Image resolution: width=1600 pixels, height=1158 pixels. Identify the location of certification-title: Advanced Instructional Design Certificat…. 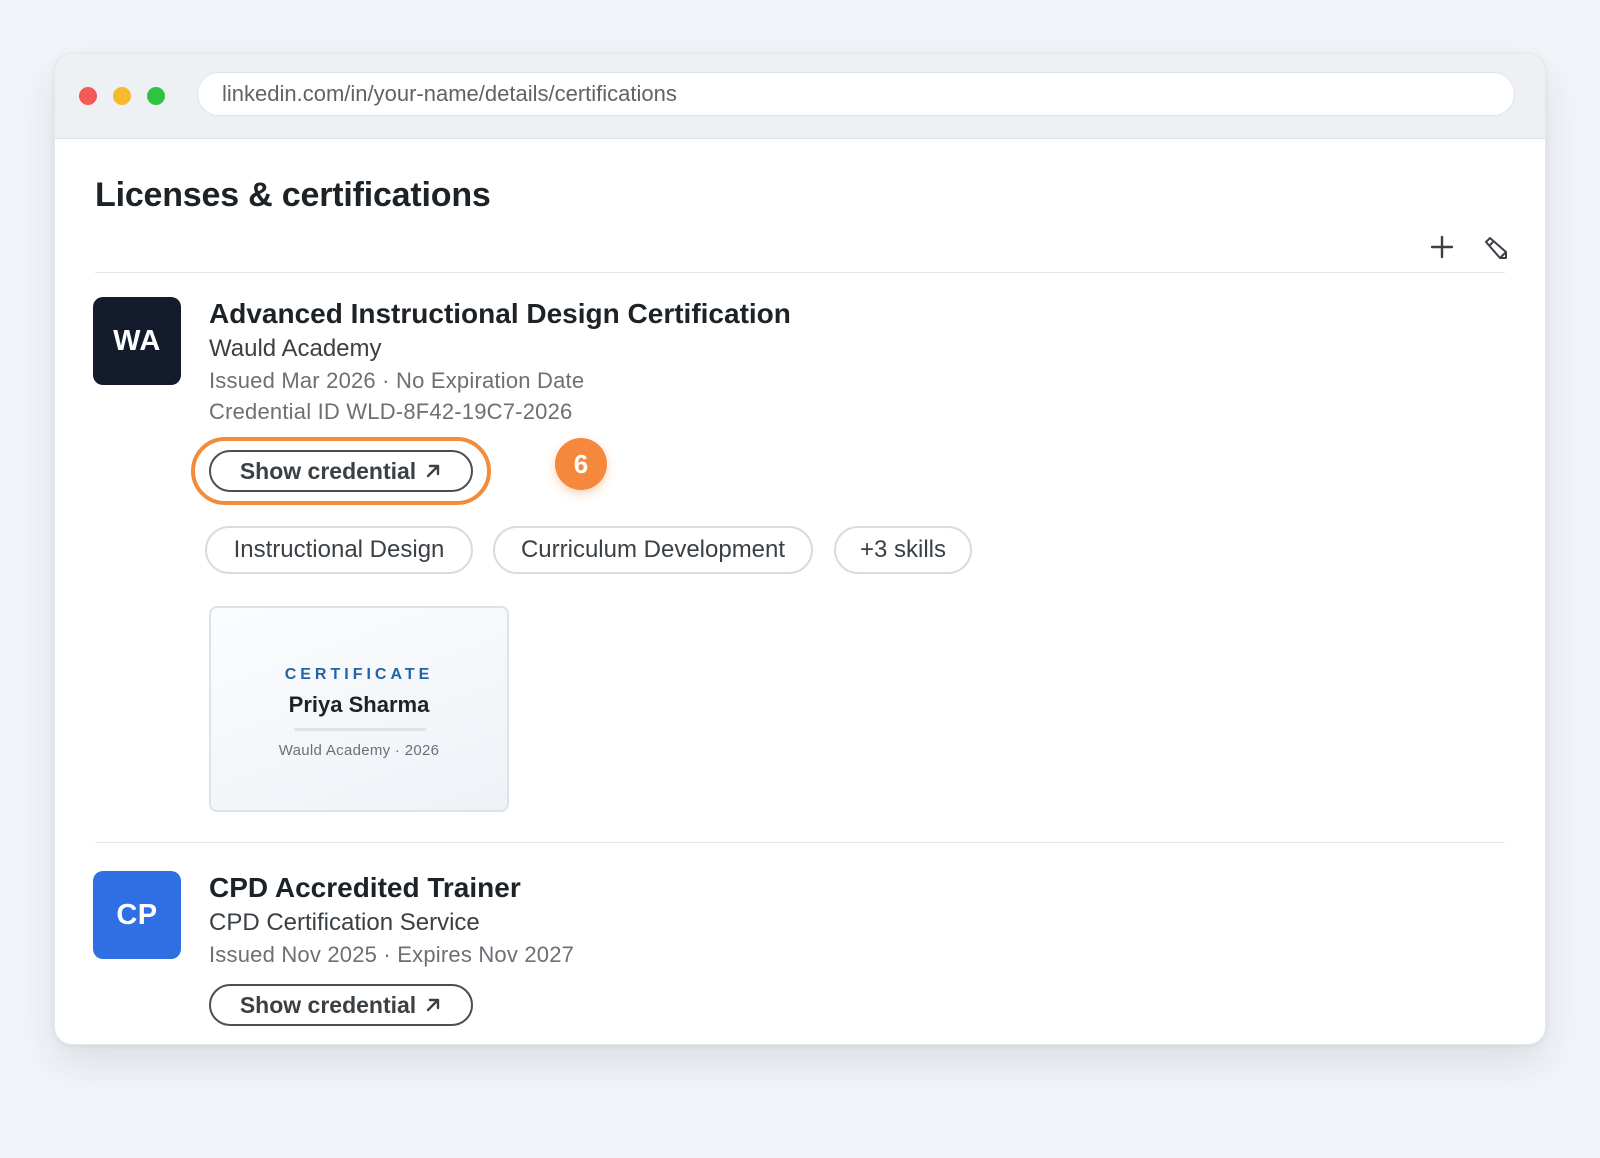
(500, 314).